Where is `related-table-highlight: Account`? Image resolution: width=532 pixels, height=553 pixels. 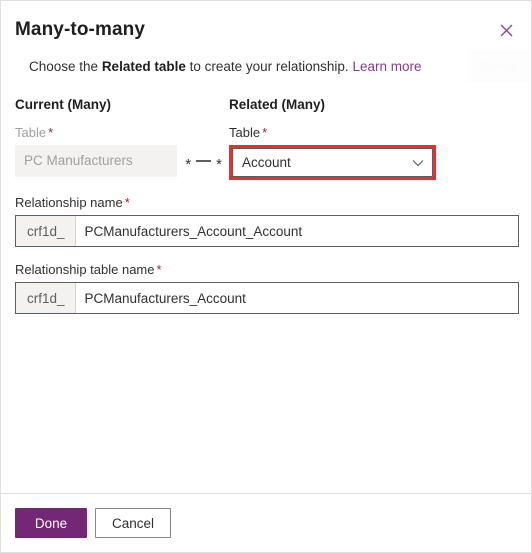
related-table-highlight: Account is located at coordinates (332, 162).